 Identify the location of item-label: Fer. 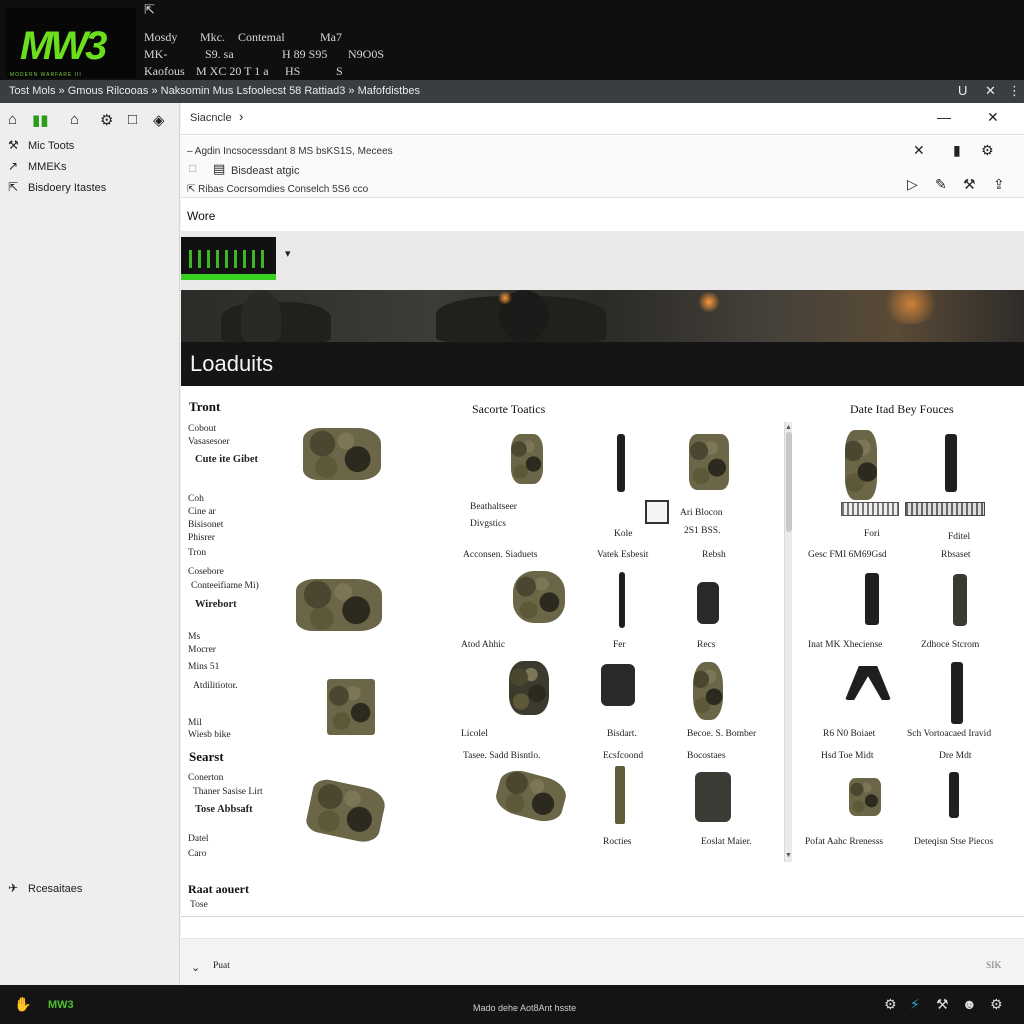
(619, 645).